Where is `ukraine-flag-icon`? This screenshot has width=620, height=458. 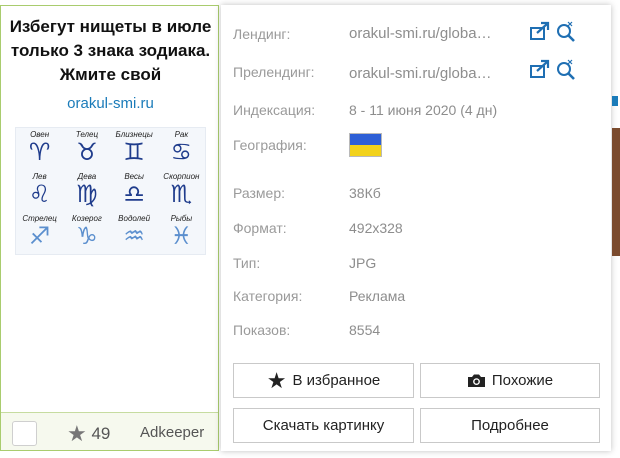 ukraine-flag-icon is located at coordinates (365, 145).